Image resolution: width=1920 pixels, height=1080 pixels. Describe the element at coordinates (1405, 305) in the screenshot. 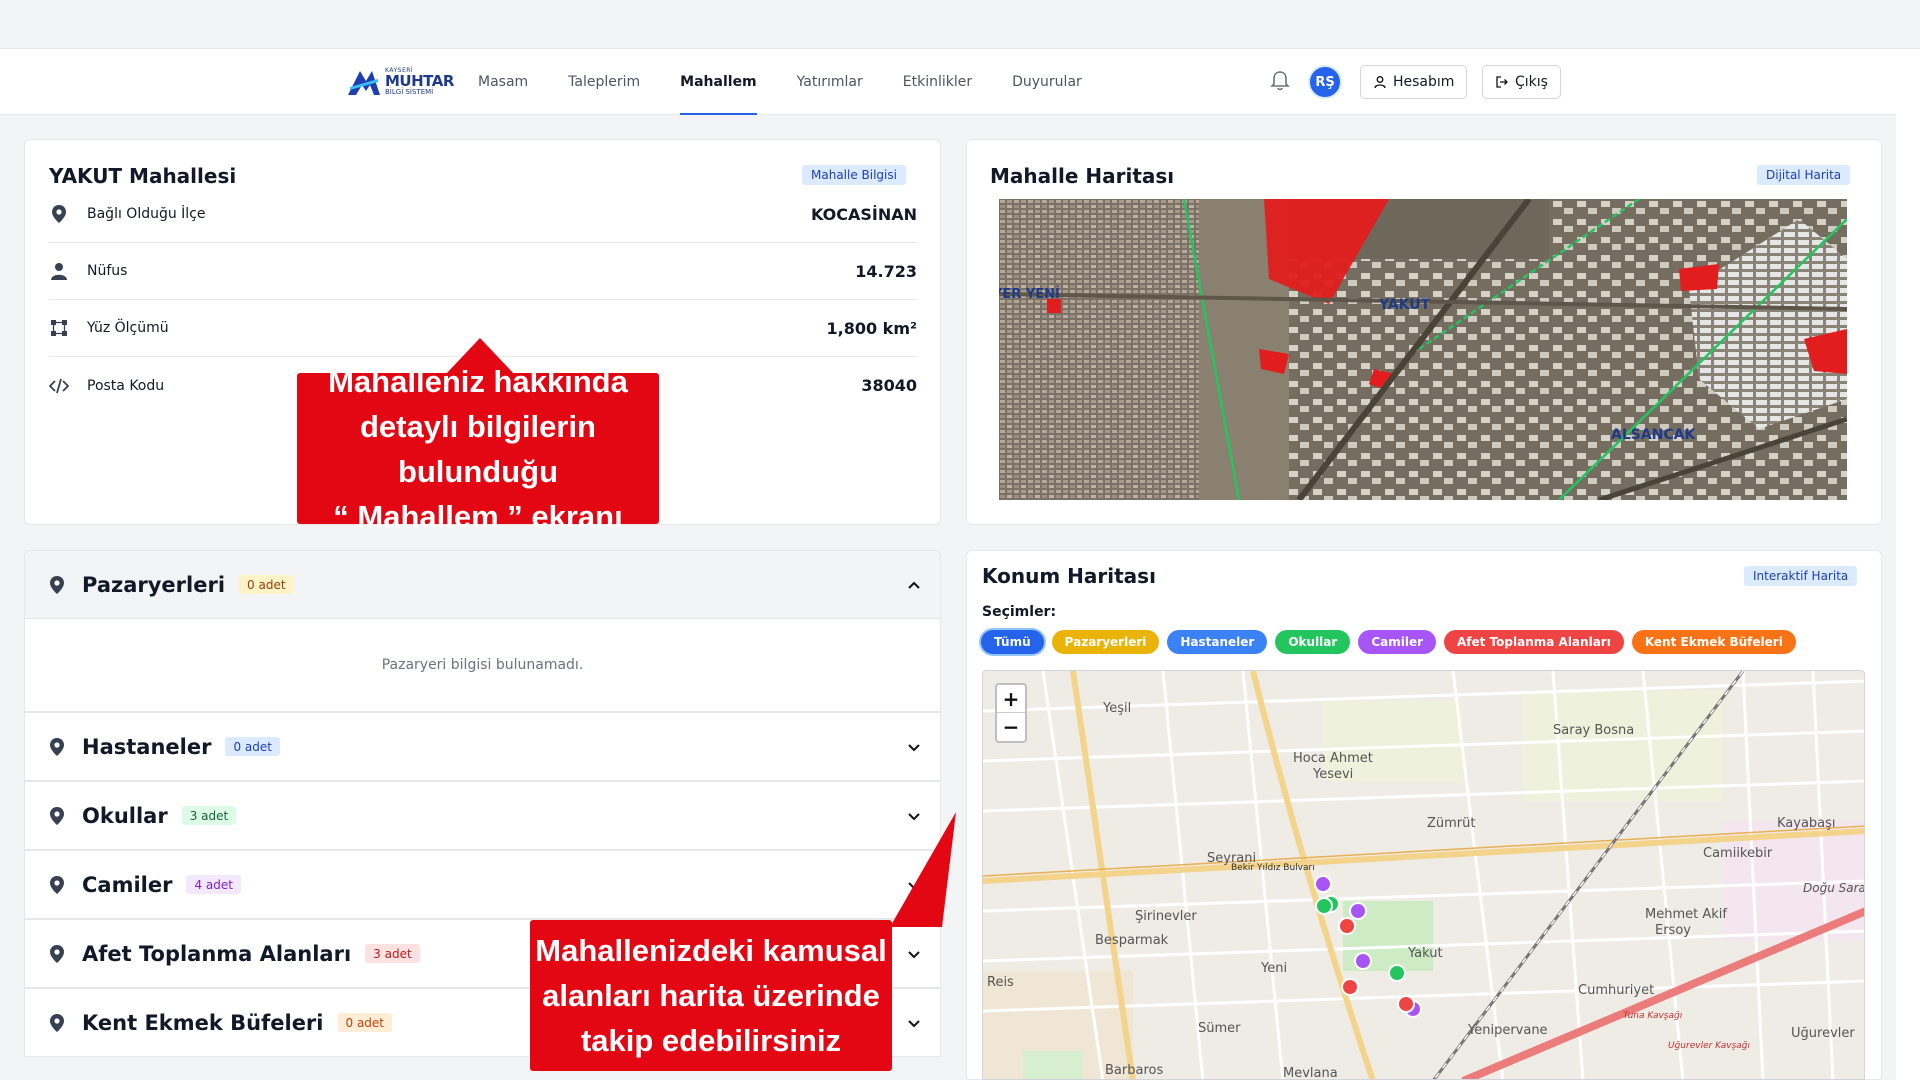

I see `sat-label-yakut: YAKUT` at that location.